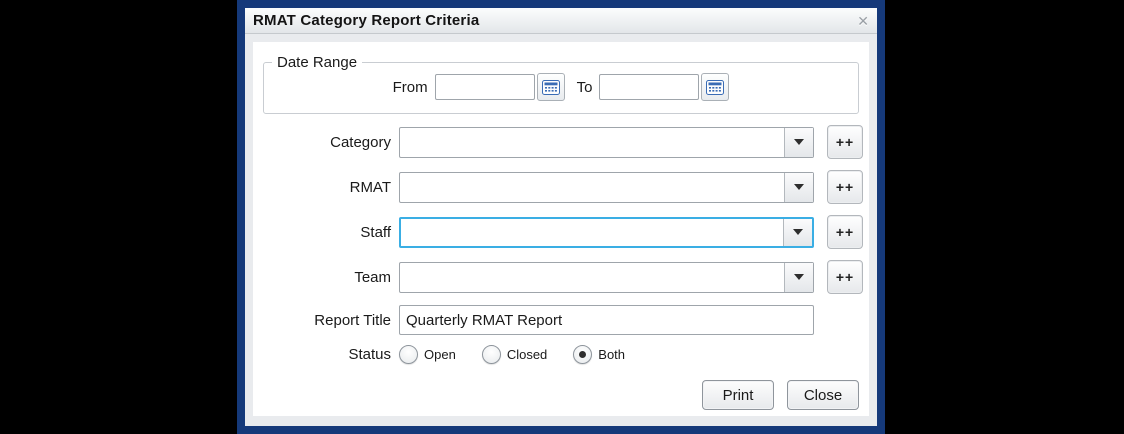 The width and height of the screenshot is (1124, 434). I want to click on staff-label: Staff, so click(375, 232).